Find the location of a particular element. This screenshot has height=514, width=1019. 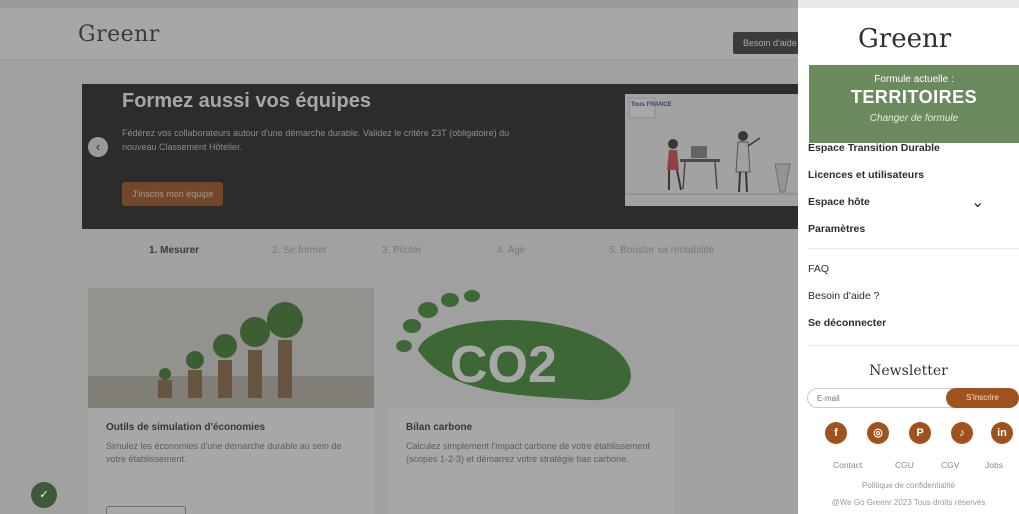

instagram-icon: ◎ is located at coordinates (878, 433).